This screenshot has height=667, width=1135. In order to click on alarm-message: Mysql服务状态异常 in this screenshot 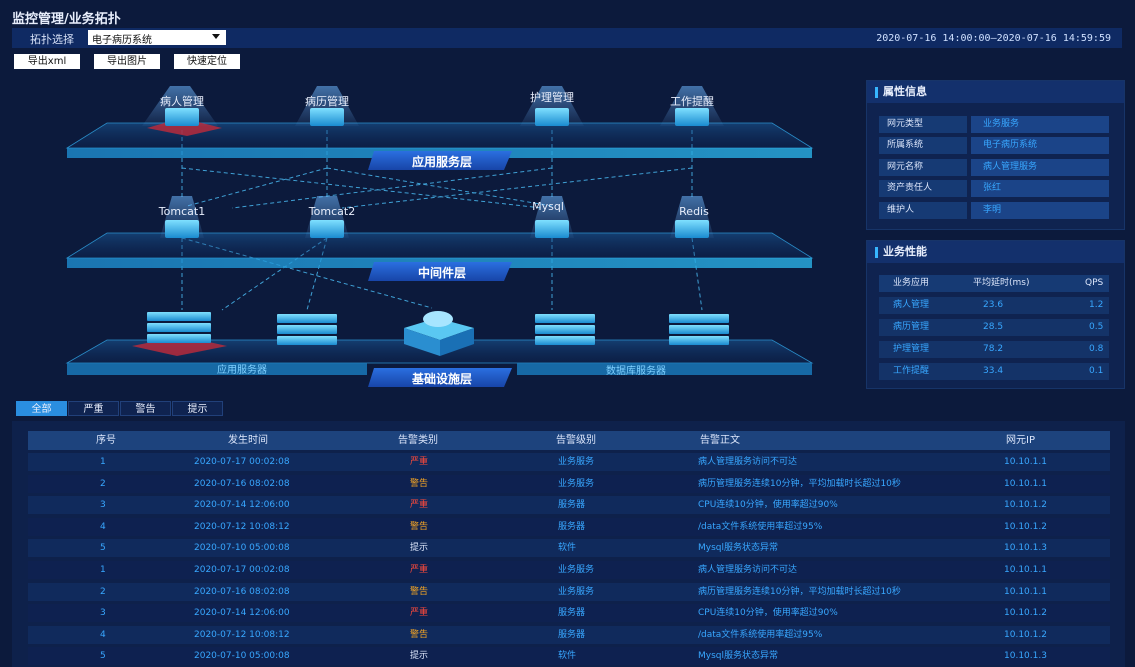, I will do `click(738, 656)`.